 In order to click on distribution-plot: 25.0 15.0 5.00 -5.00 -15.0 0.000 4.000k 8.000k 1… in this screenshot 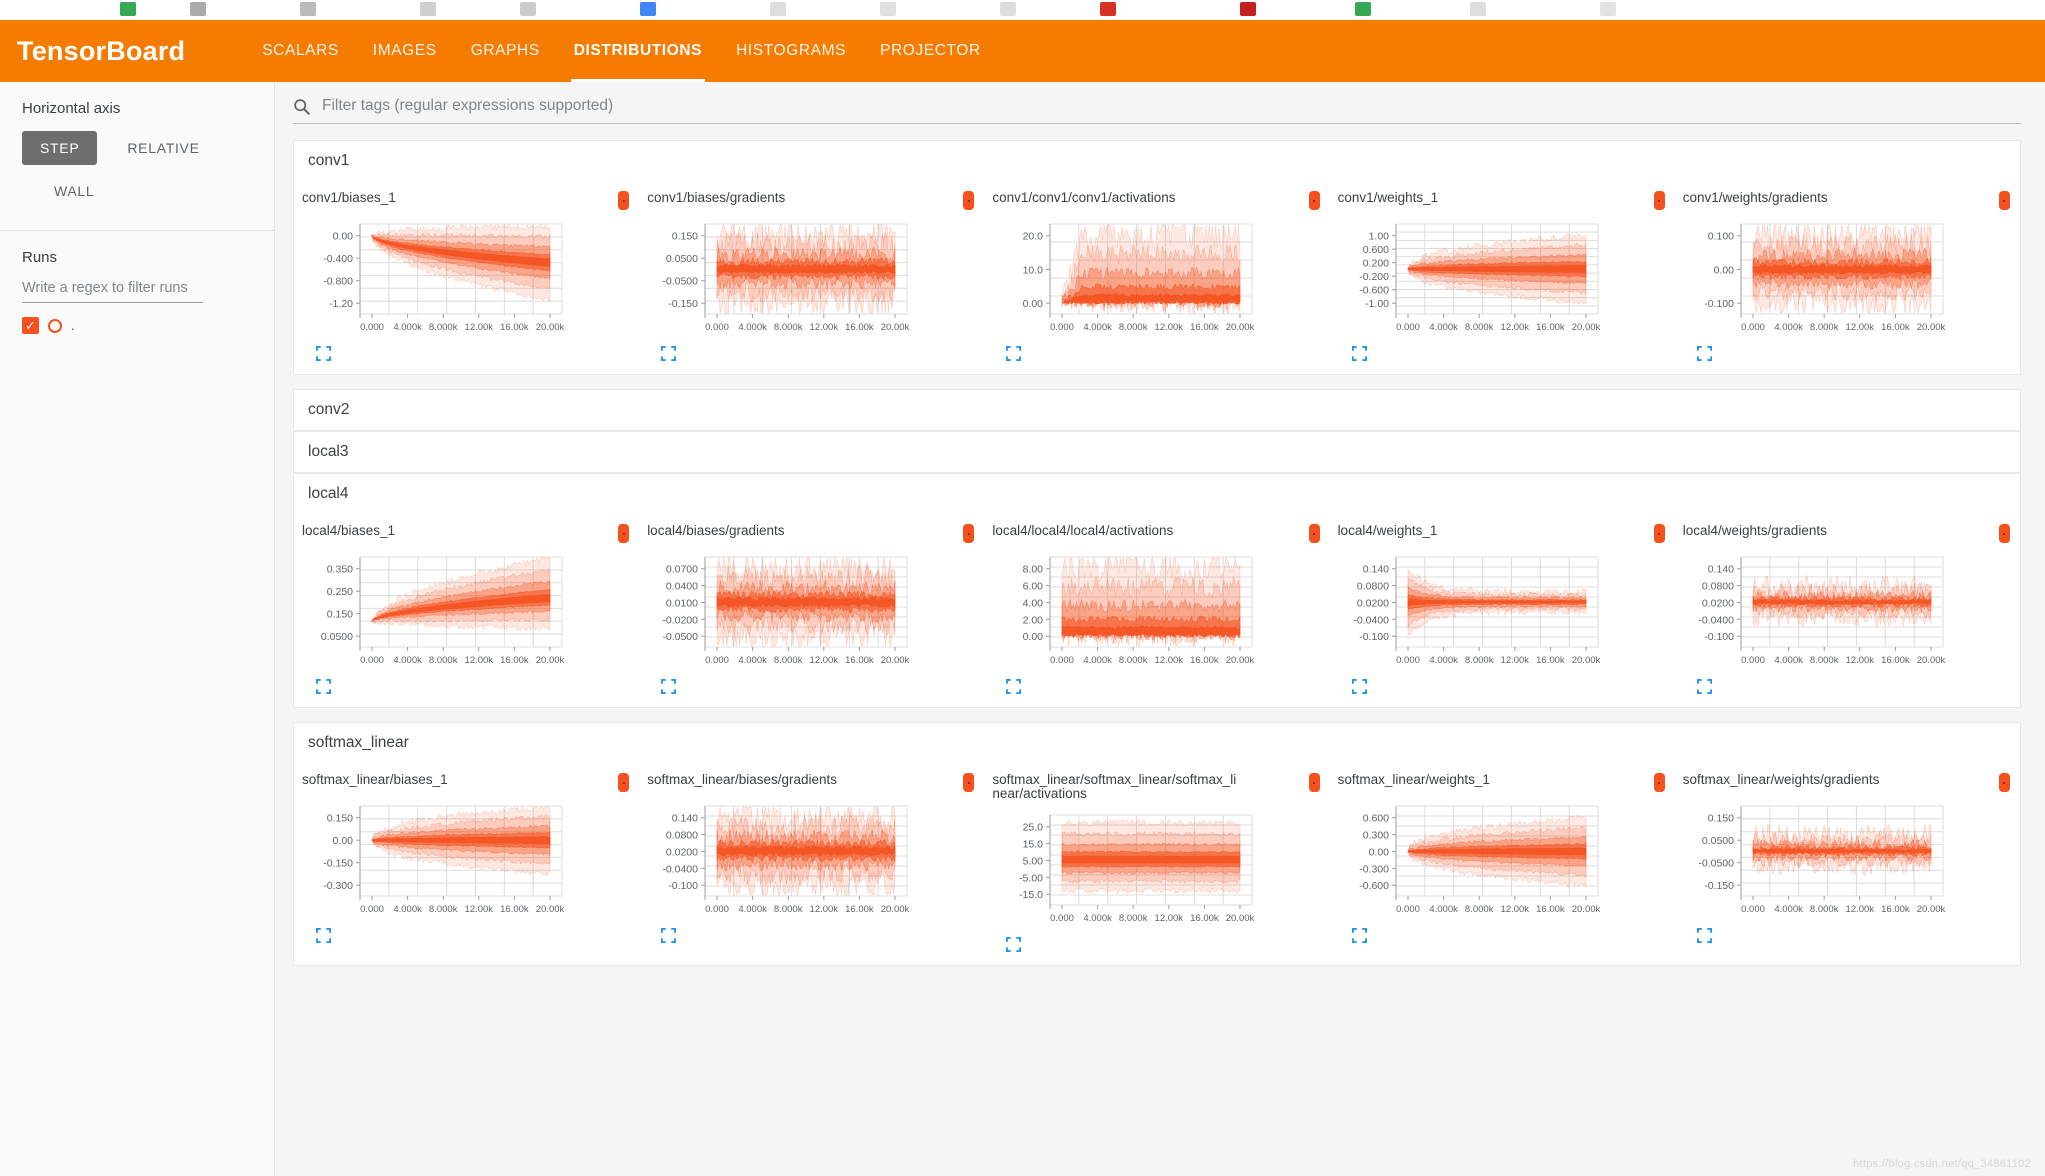, I will do `click(1157, 871)`.